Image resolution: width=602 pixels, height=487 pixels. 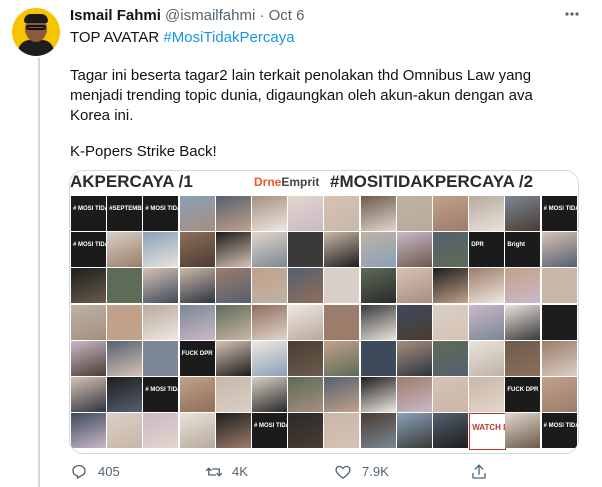 I want to click on tweet-date: Oct 6, so click(x=287, y=15).